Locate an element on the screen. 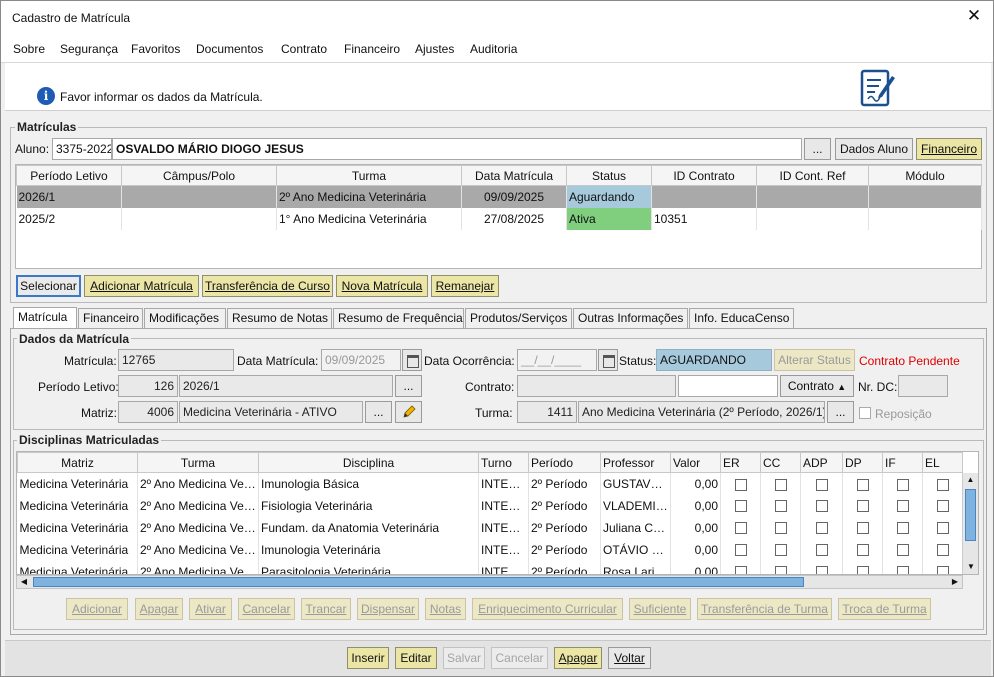  tab-produtos-servicos: Produtos/Serviços is located at coordinates (518, 318).